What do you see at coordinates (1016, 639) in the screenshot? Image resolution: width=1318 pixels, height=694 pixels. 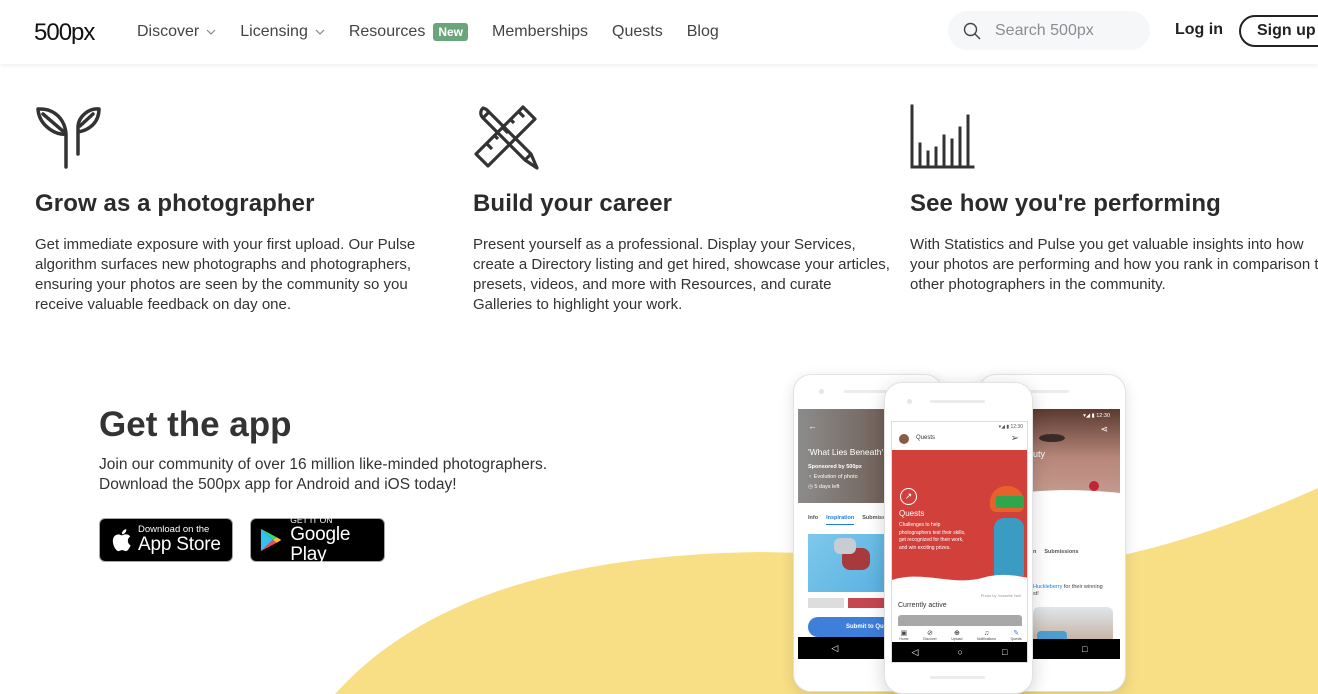 I see `bottom-nav-label: Quests` at bounding box center [1016, 639].